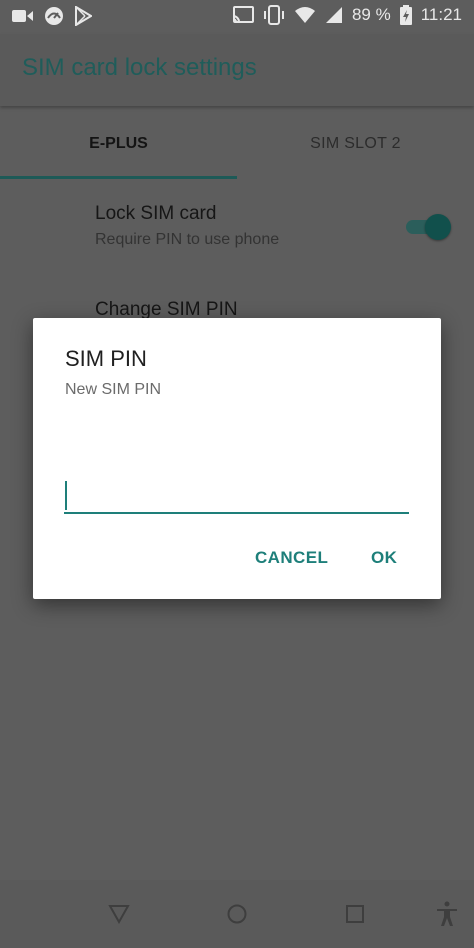 The width and height of the screenshot is (474, 948). I want to click on back-button, so click(119, 914).